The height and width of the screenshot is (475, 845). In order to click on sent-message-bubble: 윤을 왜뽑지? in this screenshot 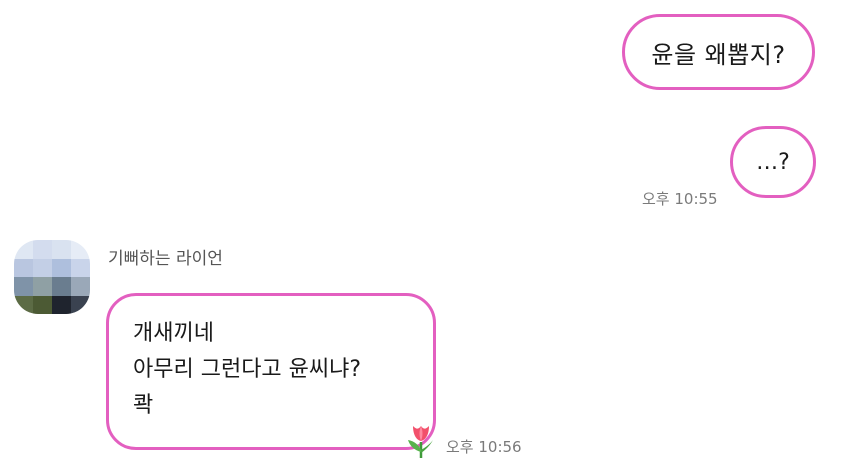, I will do `click(718, 52)`.